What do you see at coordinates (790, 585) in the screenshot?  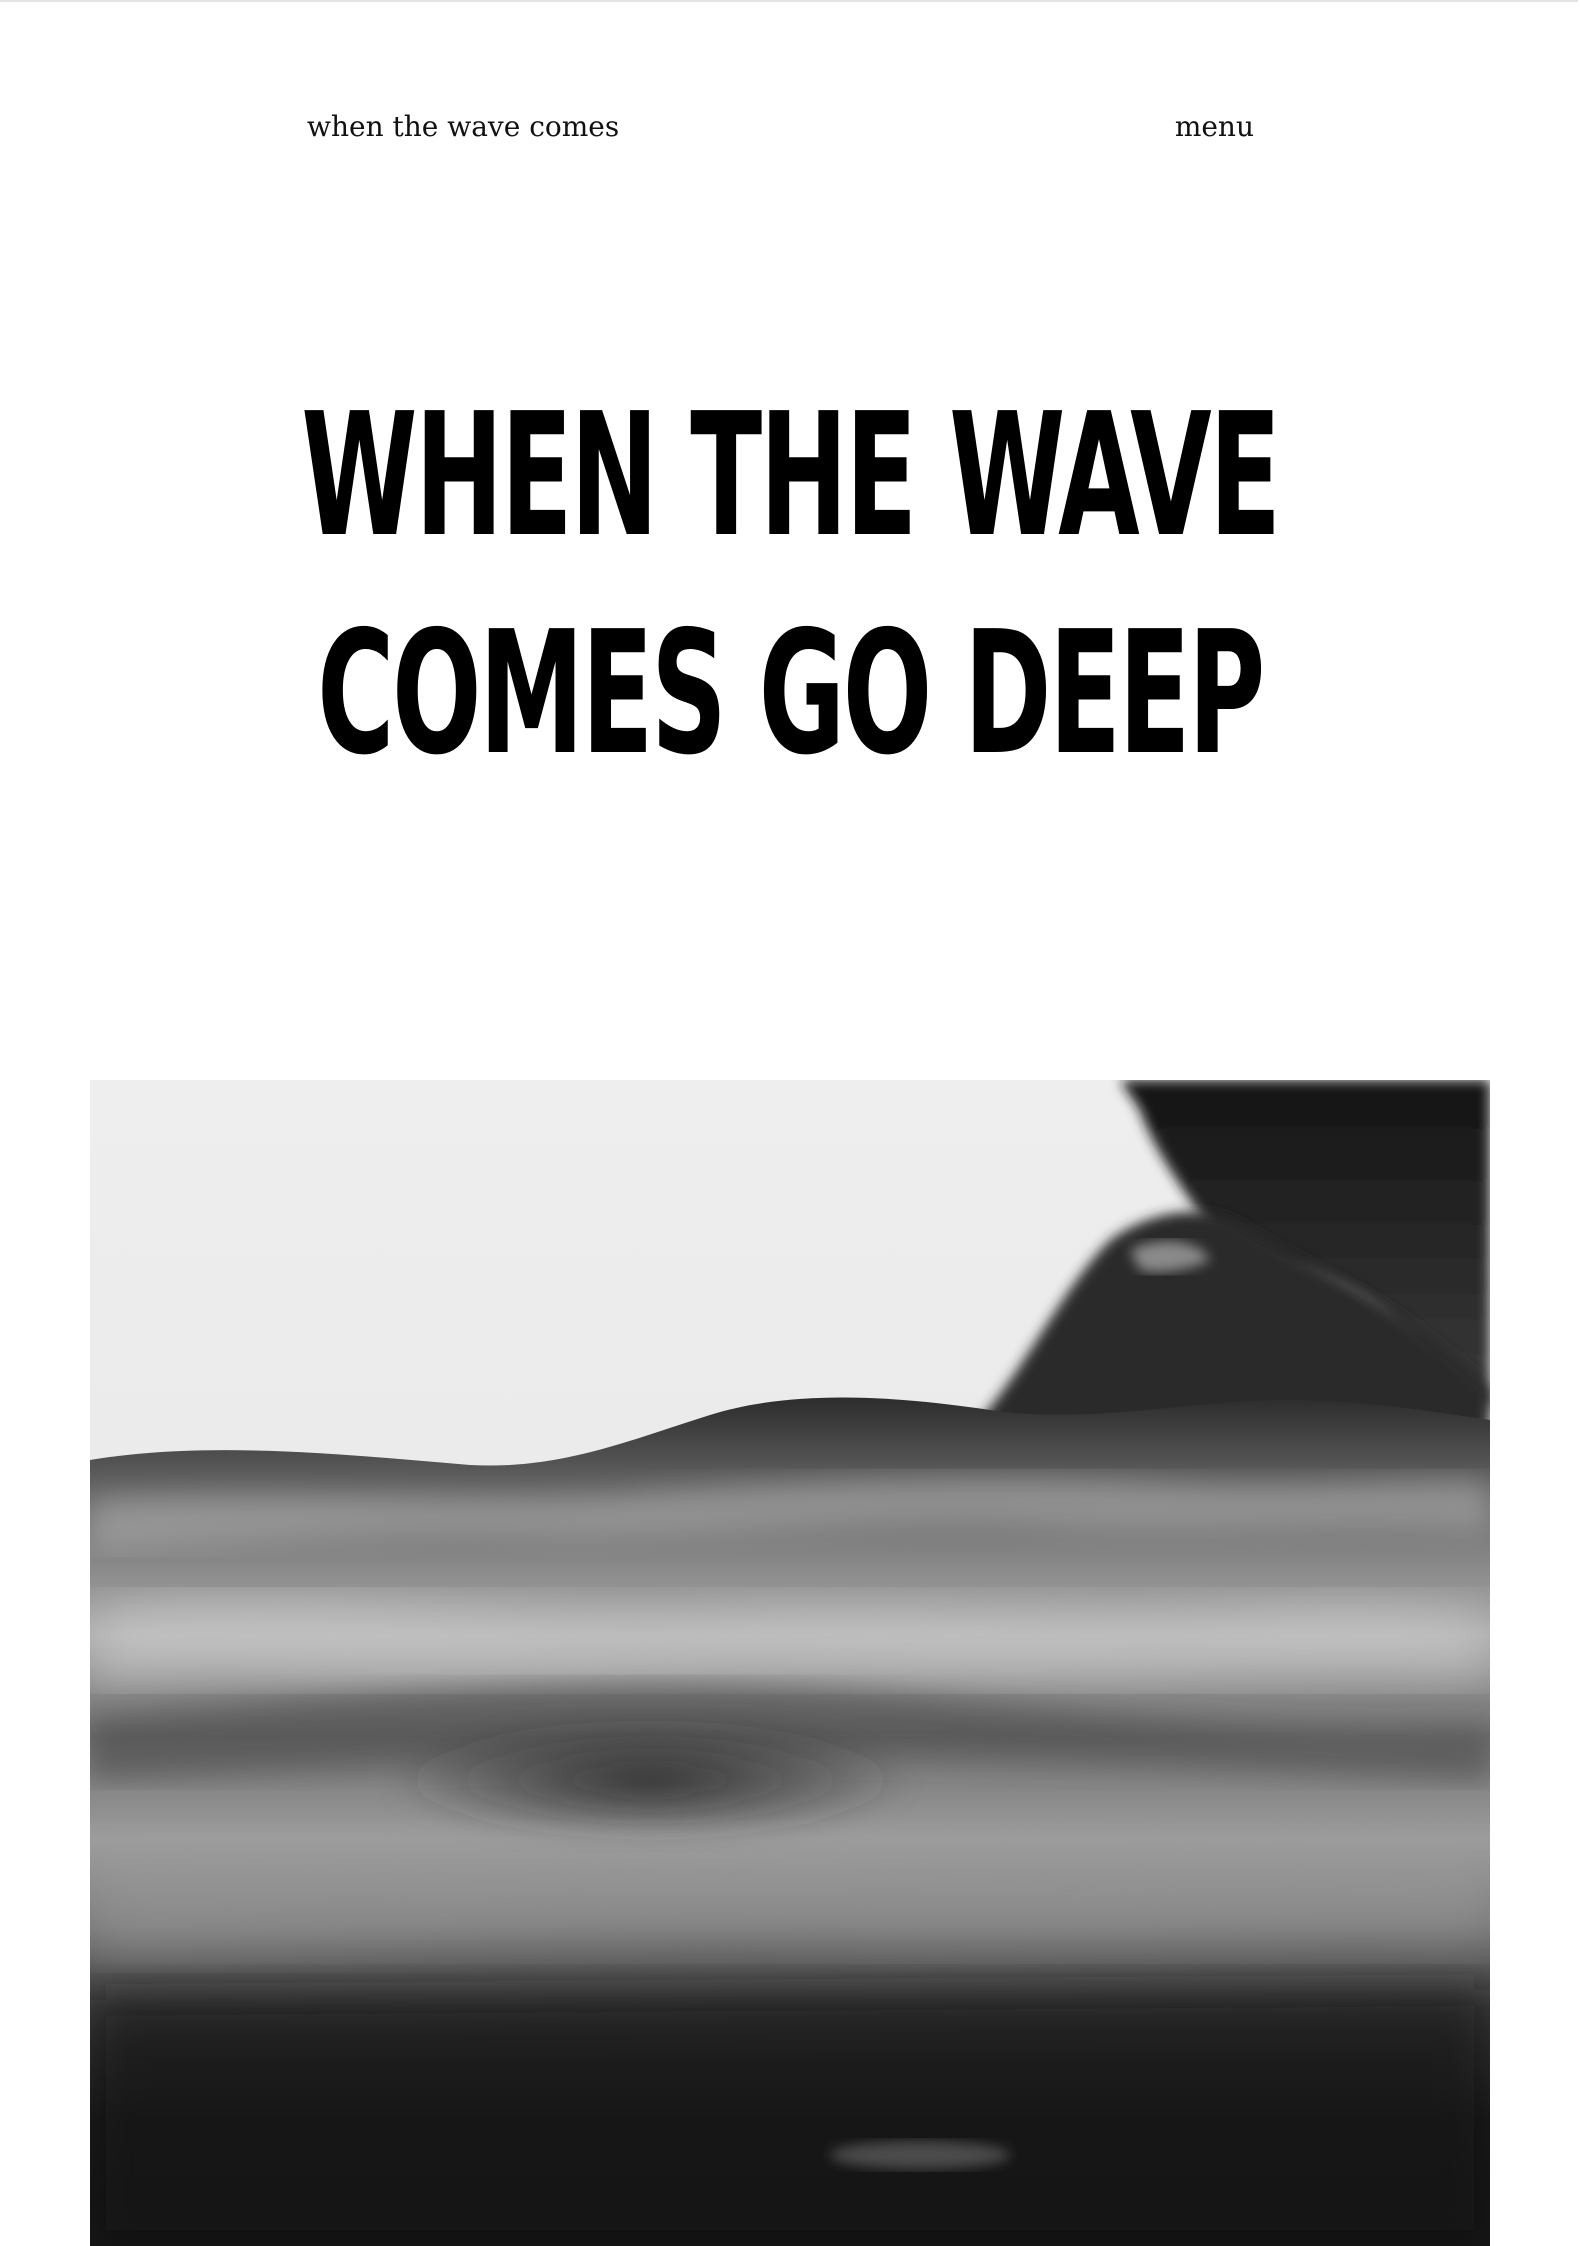 I see `hero-headline: WHEN THE WAVE COMES GO DEEP` at bounding box center [790, 585].